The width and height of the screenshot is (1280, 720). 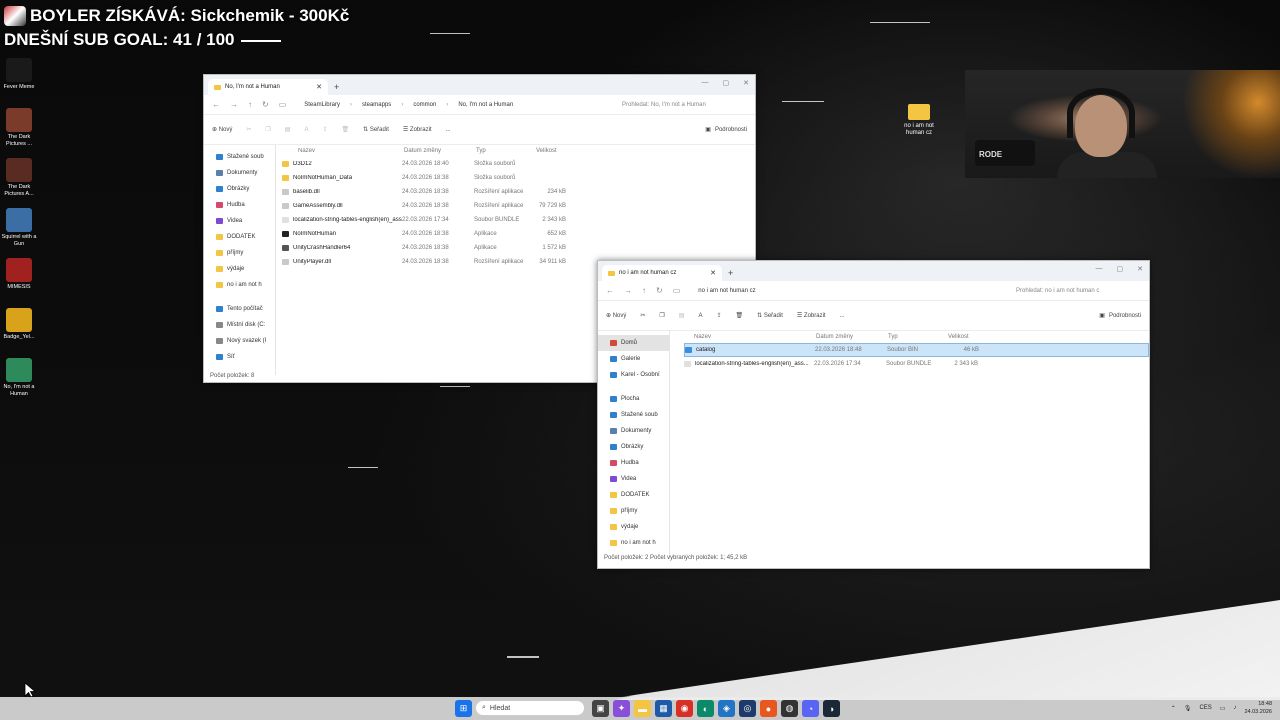 I want to click on tab-cz-folder: no i am not human cz ✕, so click(x=662, y=273).